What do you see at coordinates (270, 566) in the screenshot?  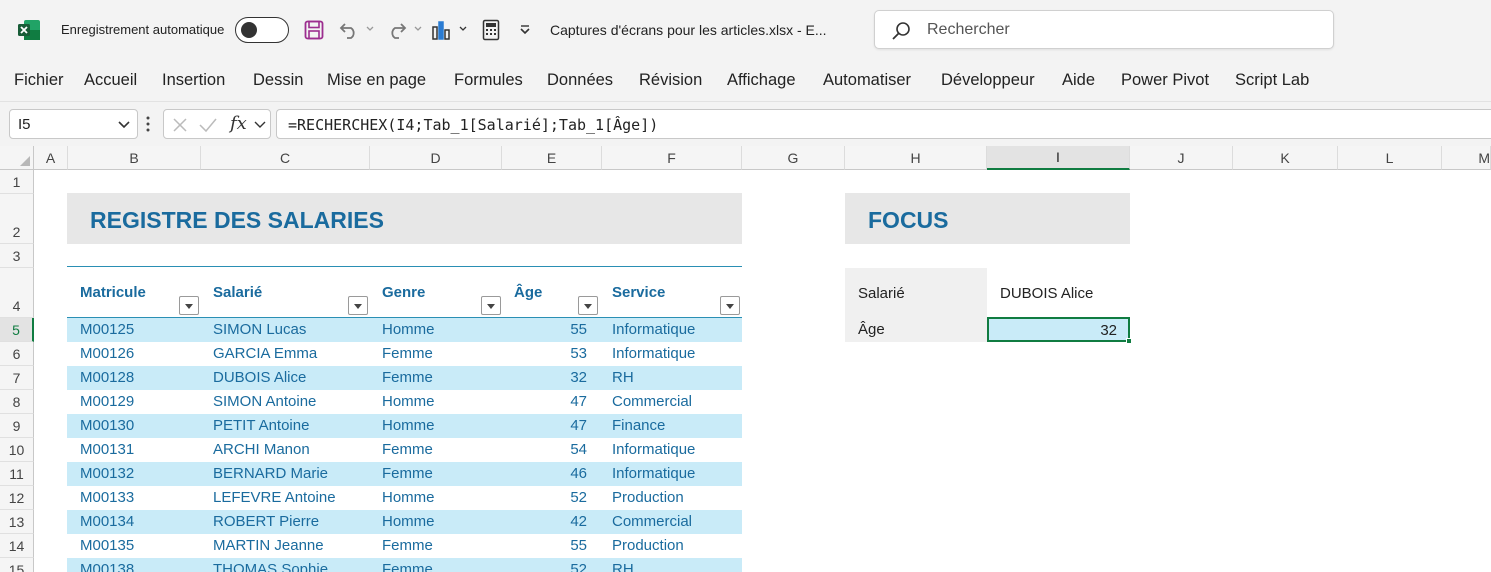 I see `cell-salarie: THOMAS Sophie` at bounding box center [270, 566].